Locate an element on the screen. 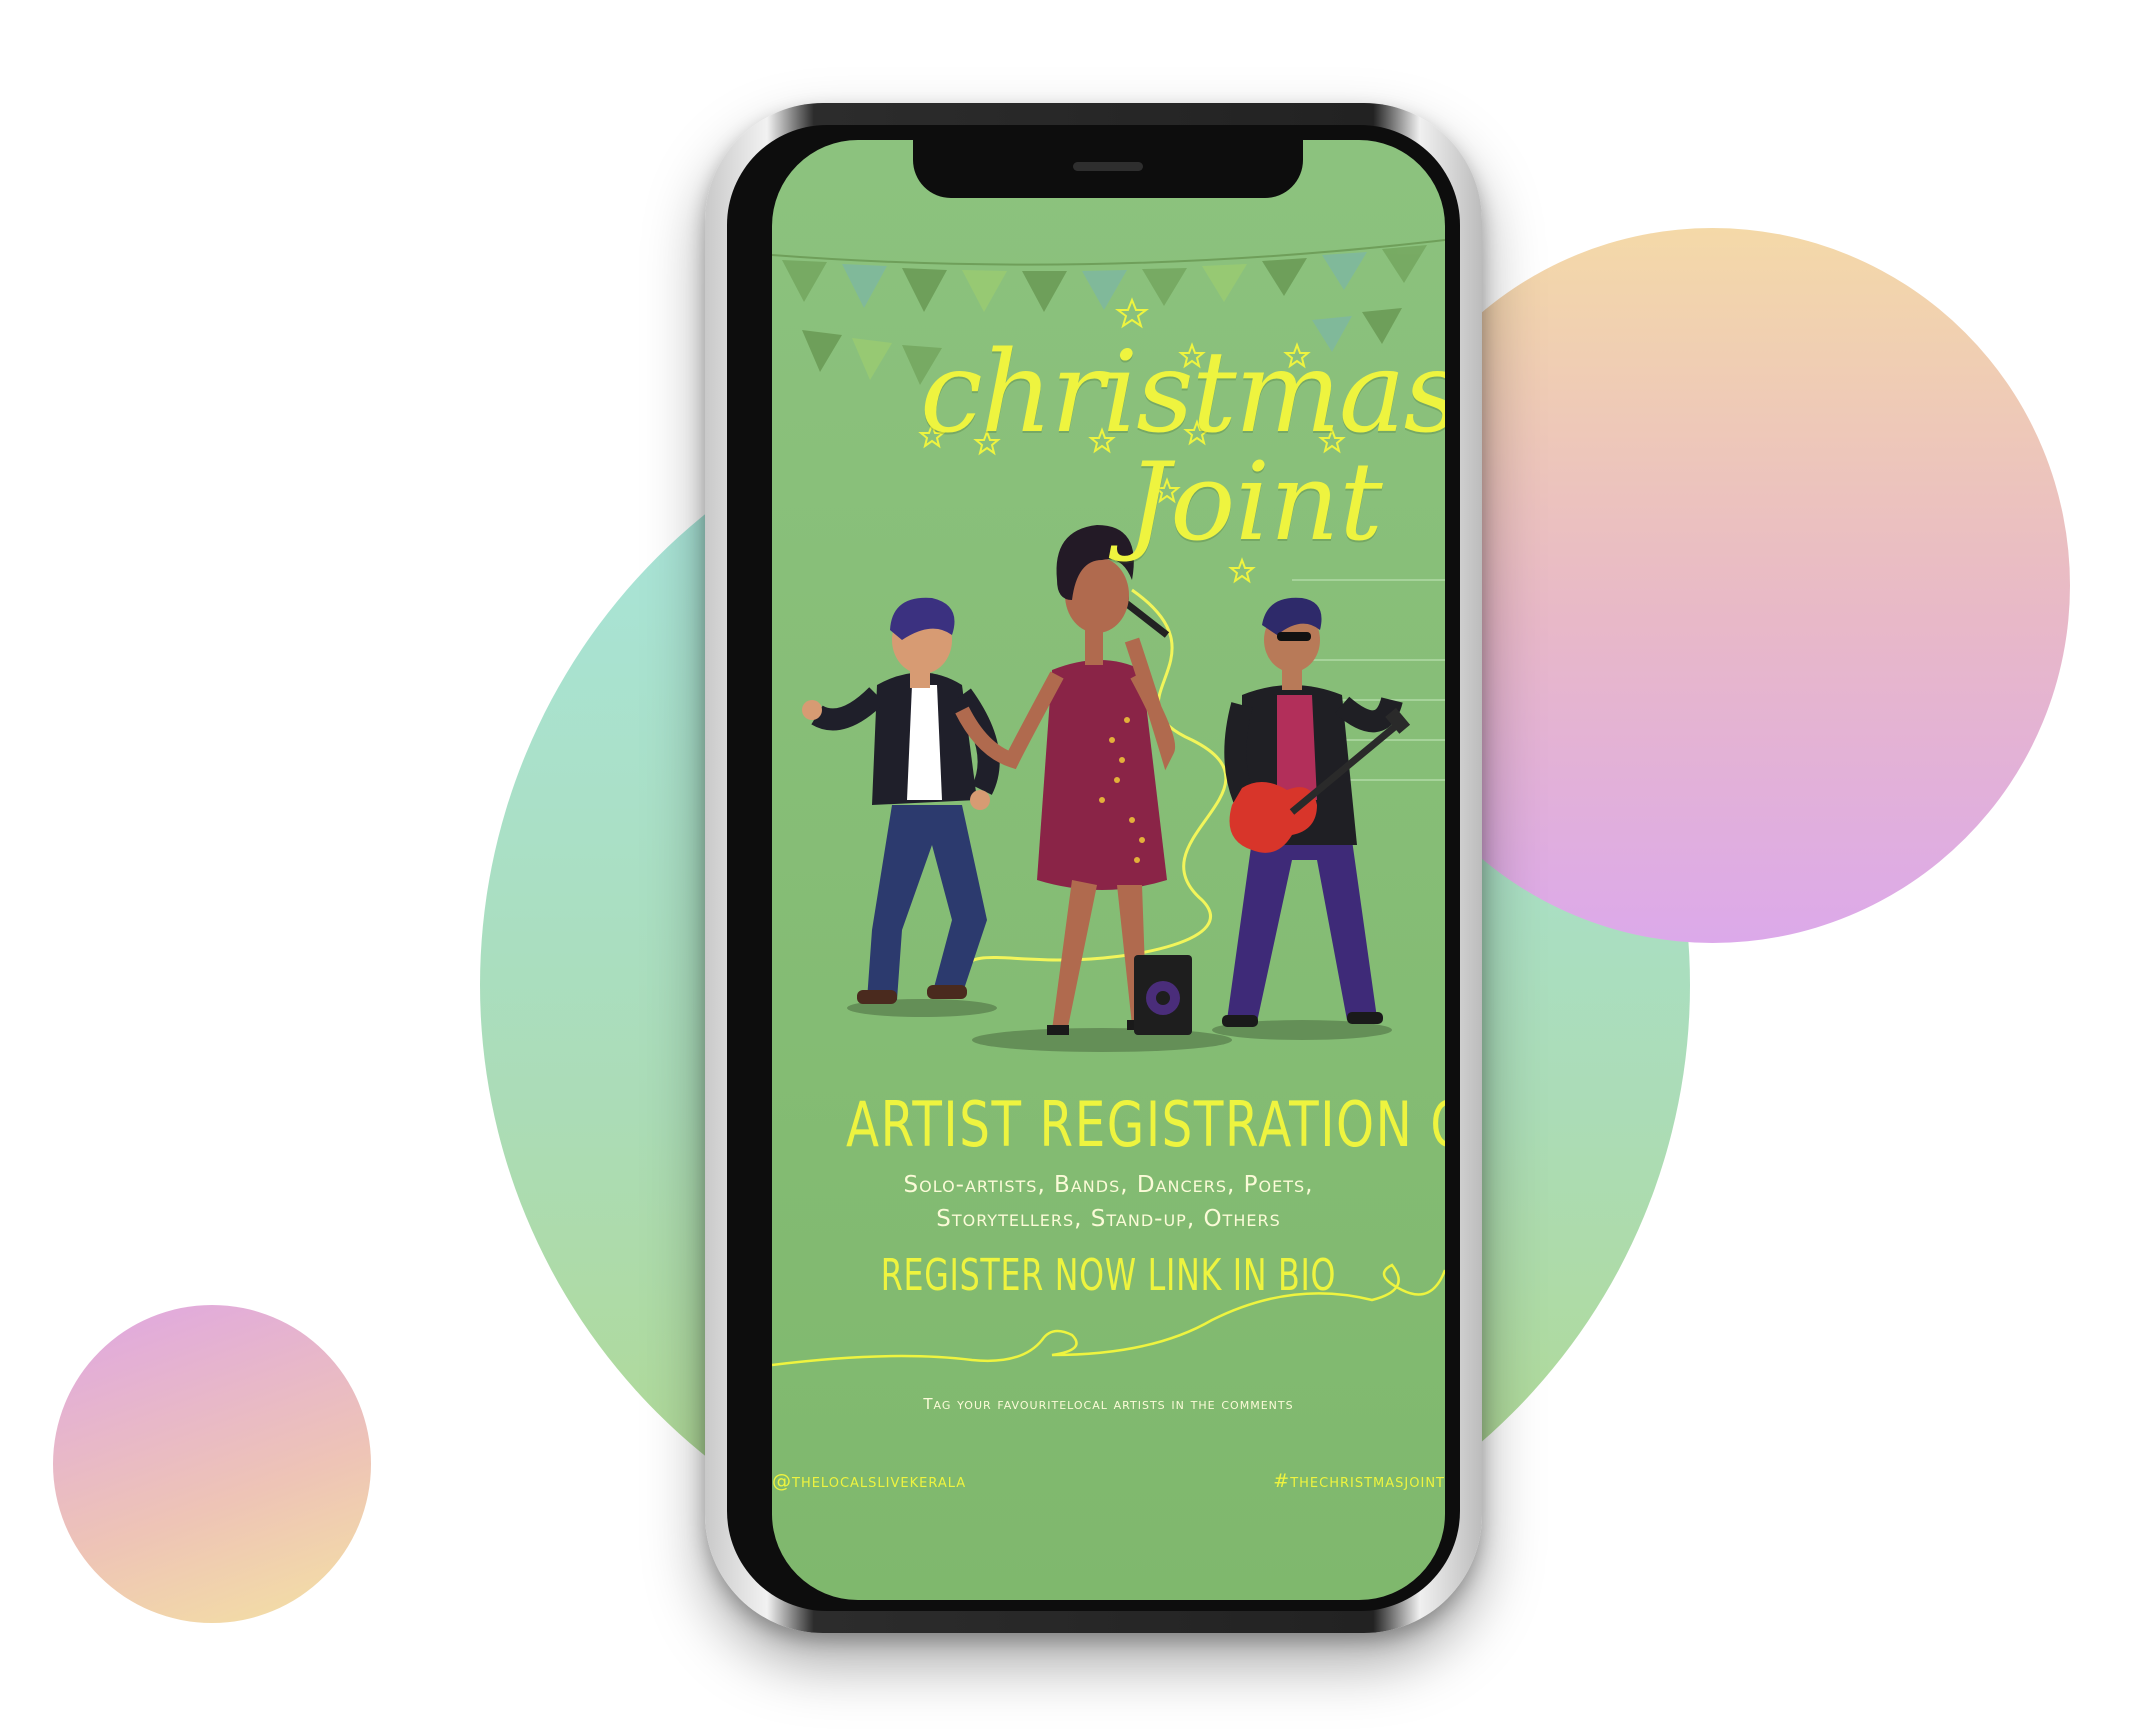  register-cta: REGISTER NOW LINK IN BIO is located at coordinates (1108, 1275).